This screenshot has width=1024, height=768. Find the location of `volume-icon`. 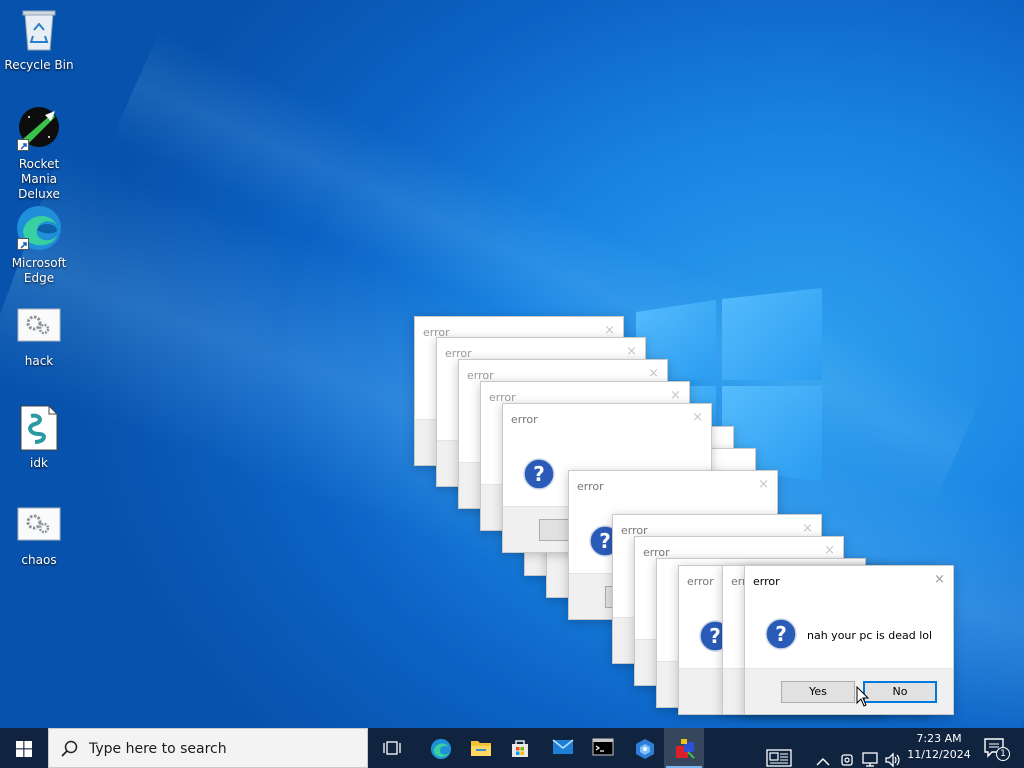

volume-icon is located at coordinates (893, 754).